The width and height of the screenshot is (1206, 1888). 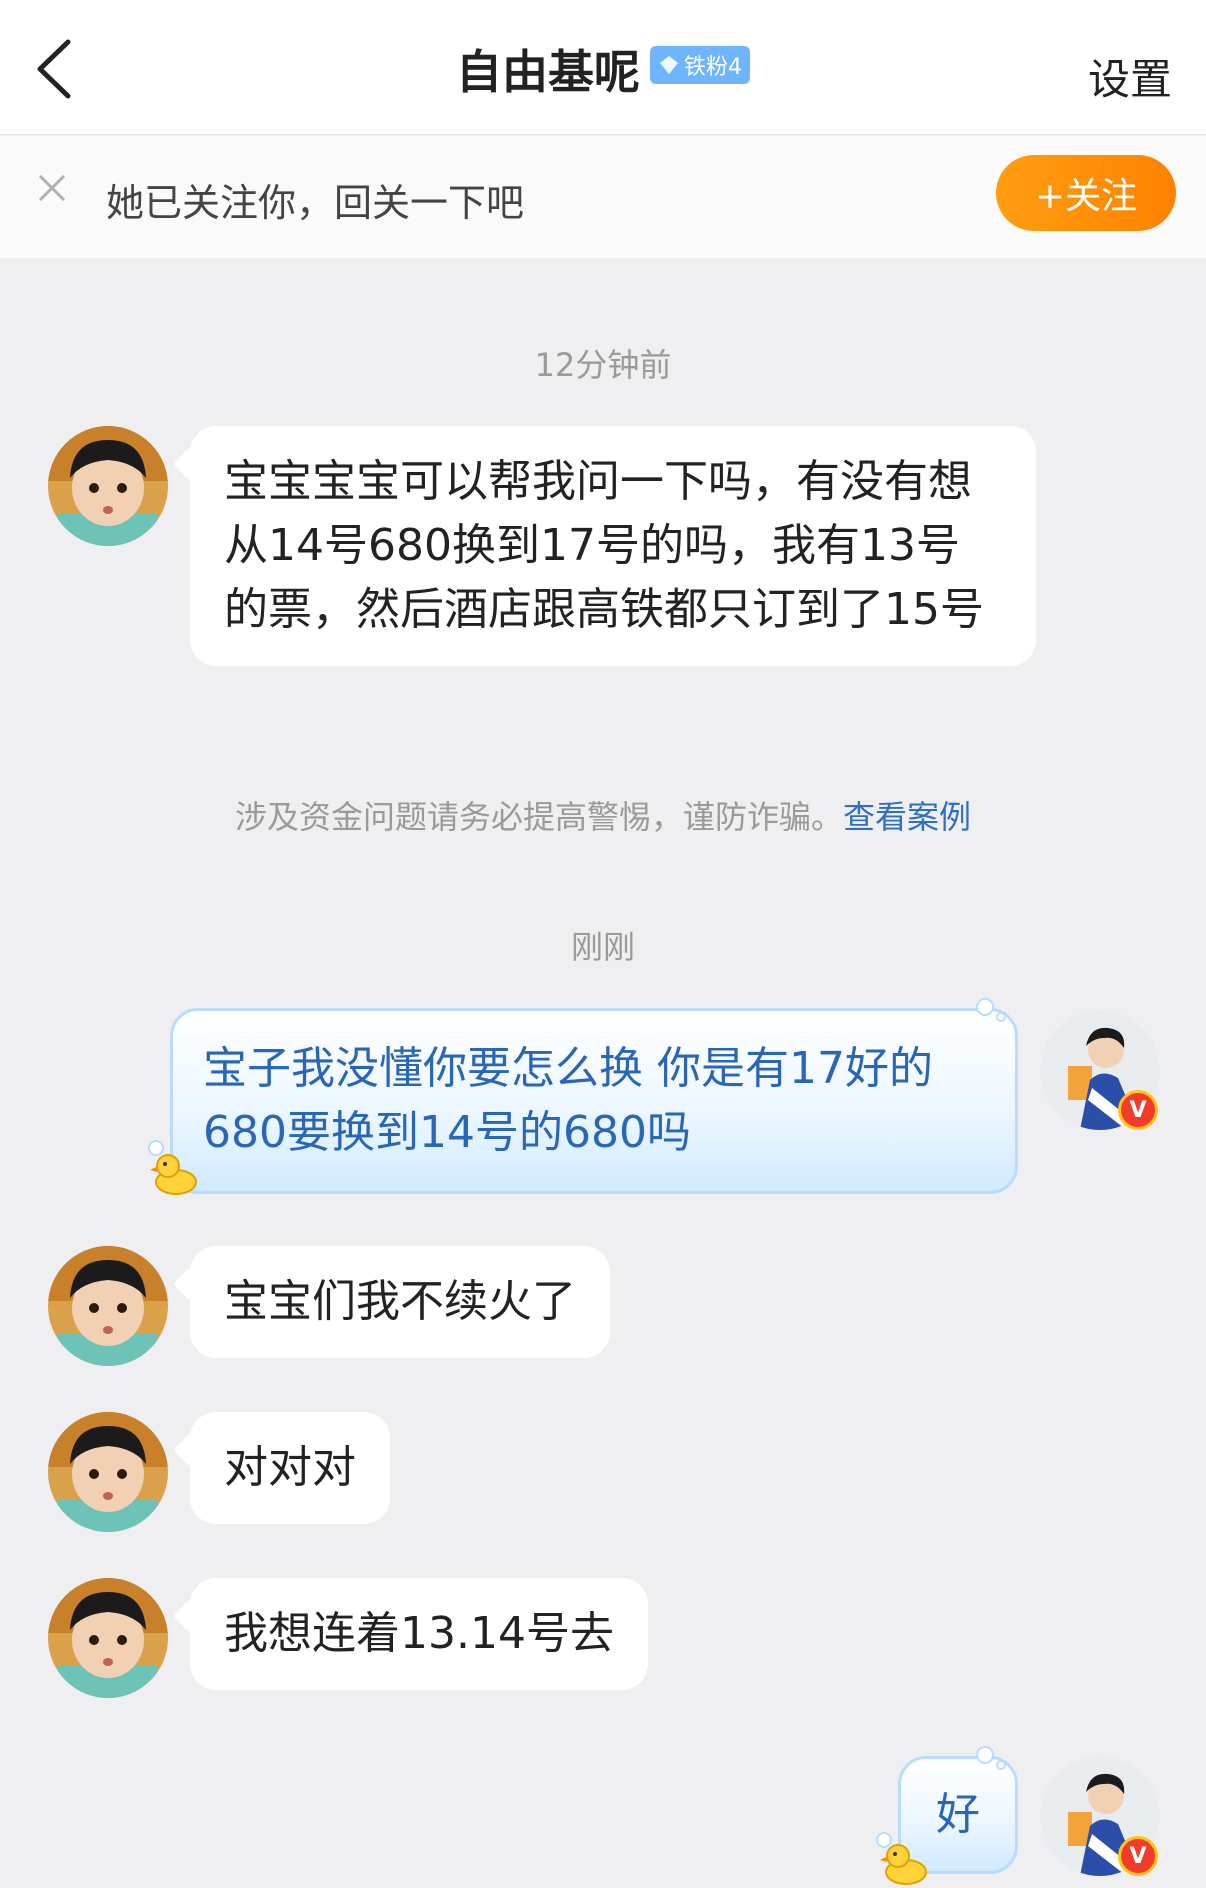 I want to click on message-text: 我想连着13.14号去, so click(x=419, y=1633).